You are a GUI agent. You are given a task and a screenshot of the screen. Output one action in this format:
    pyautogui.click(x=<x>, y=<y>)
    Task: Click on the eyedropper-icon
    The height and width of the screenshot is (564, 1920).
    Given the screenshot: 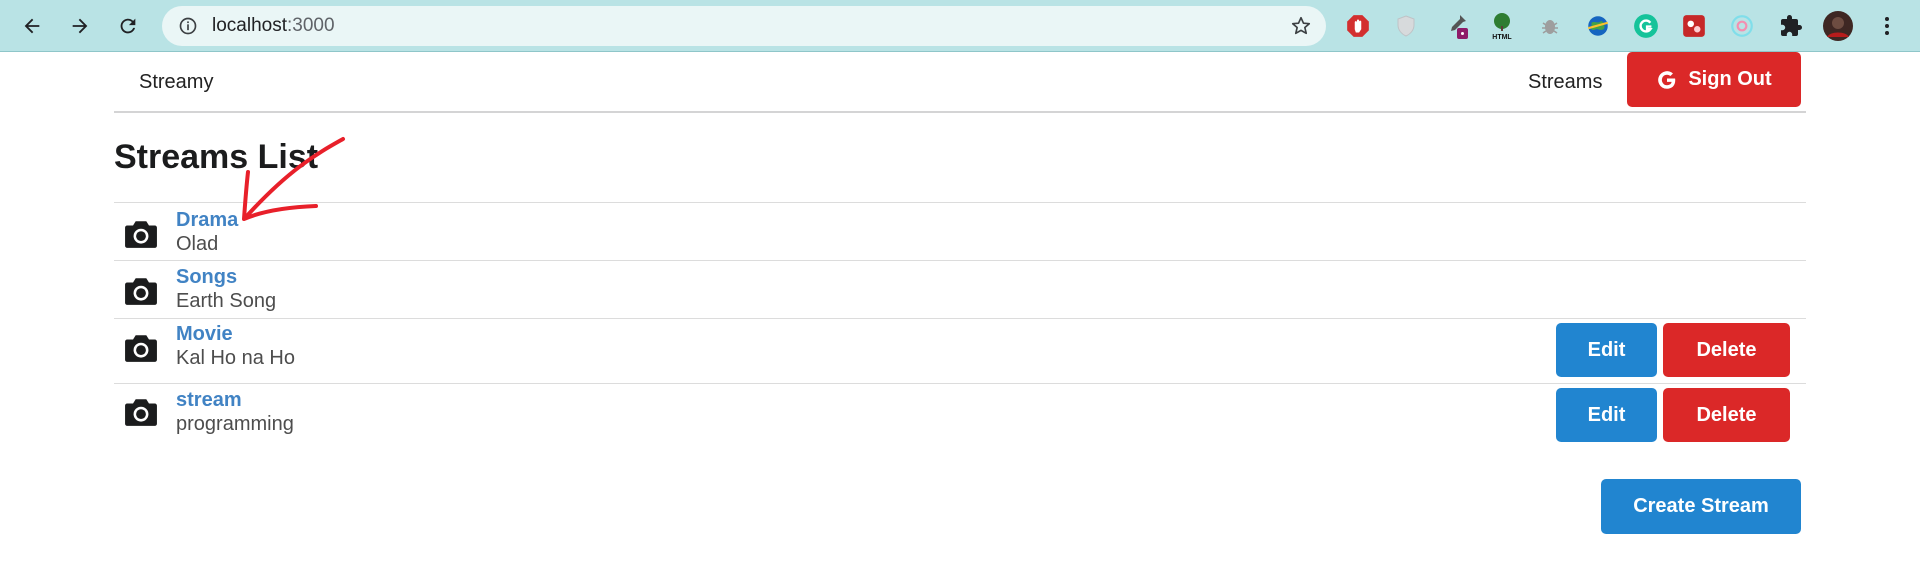 What is the action you would take?
    pyautogui.click(x=1457, y=26)
    